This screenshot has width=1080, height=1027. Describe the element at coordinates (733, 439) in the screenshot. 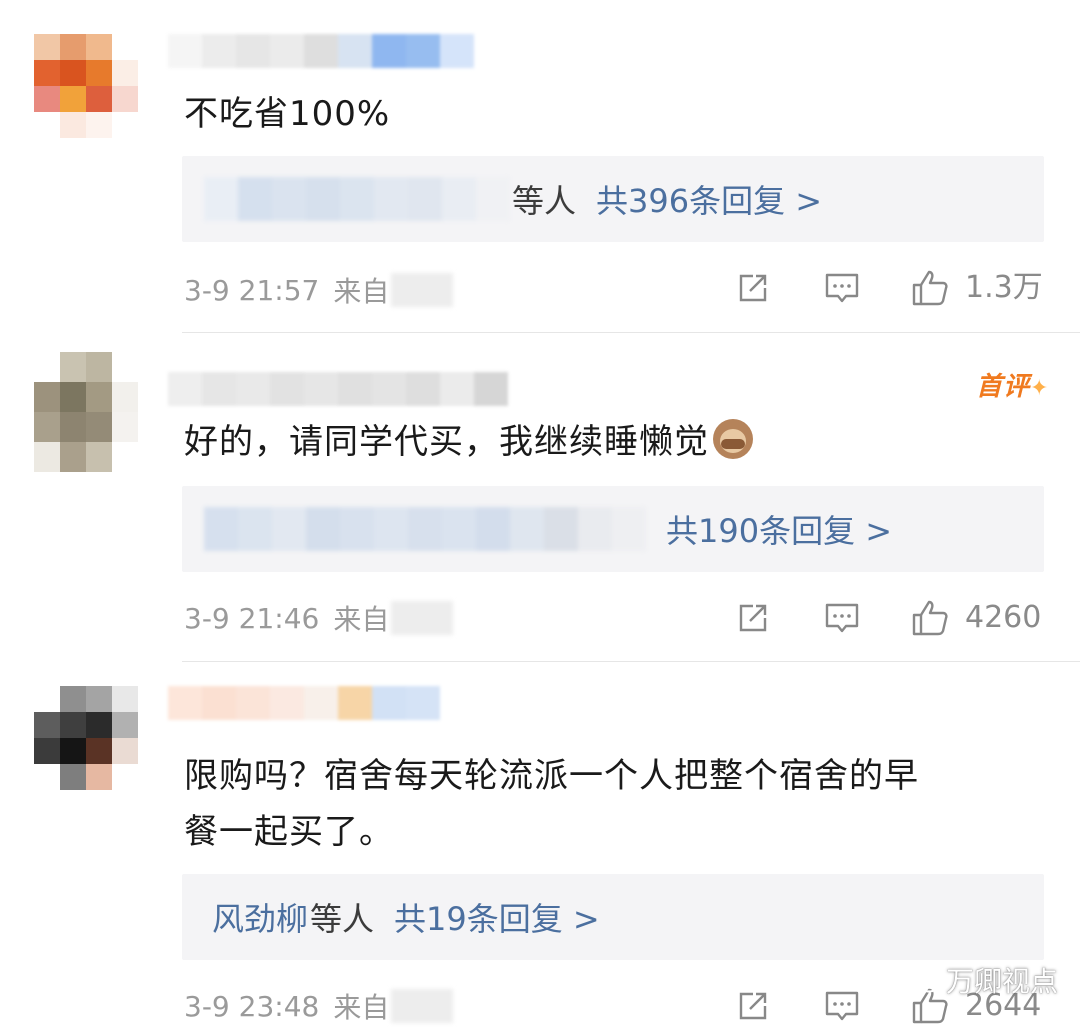

I see `see-no-evil-monkey-icon` at that location.